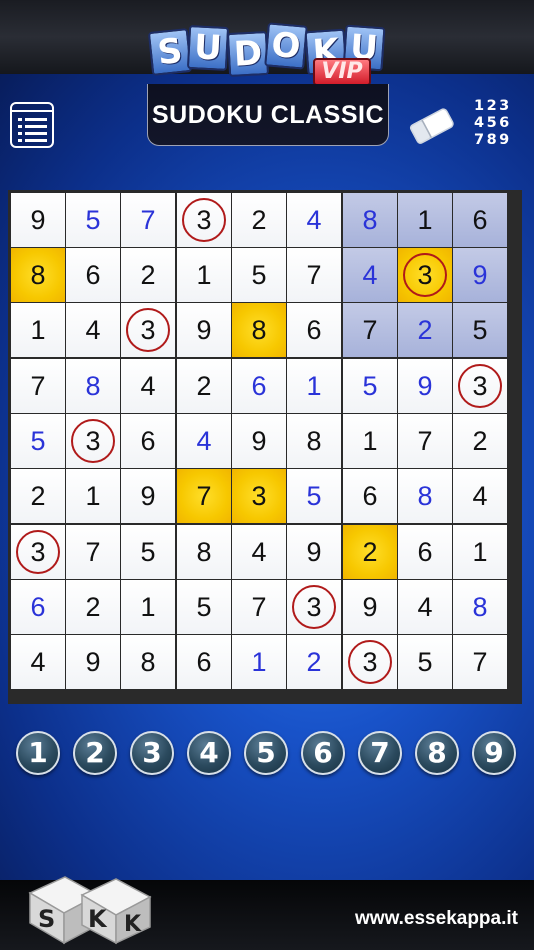  Describe the element at coordinates (370, 441) in the screenshot. I see `cell-r5c7: 1` at that location.